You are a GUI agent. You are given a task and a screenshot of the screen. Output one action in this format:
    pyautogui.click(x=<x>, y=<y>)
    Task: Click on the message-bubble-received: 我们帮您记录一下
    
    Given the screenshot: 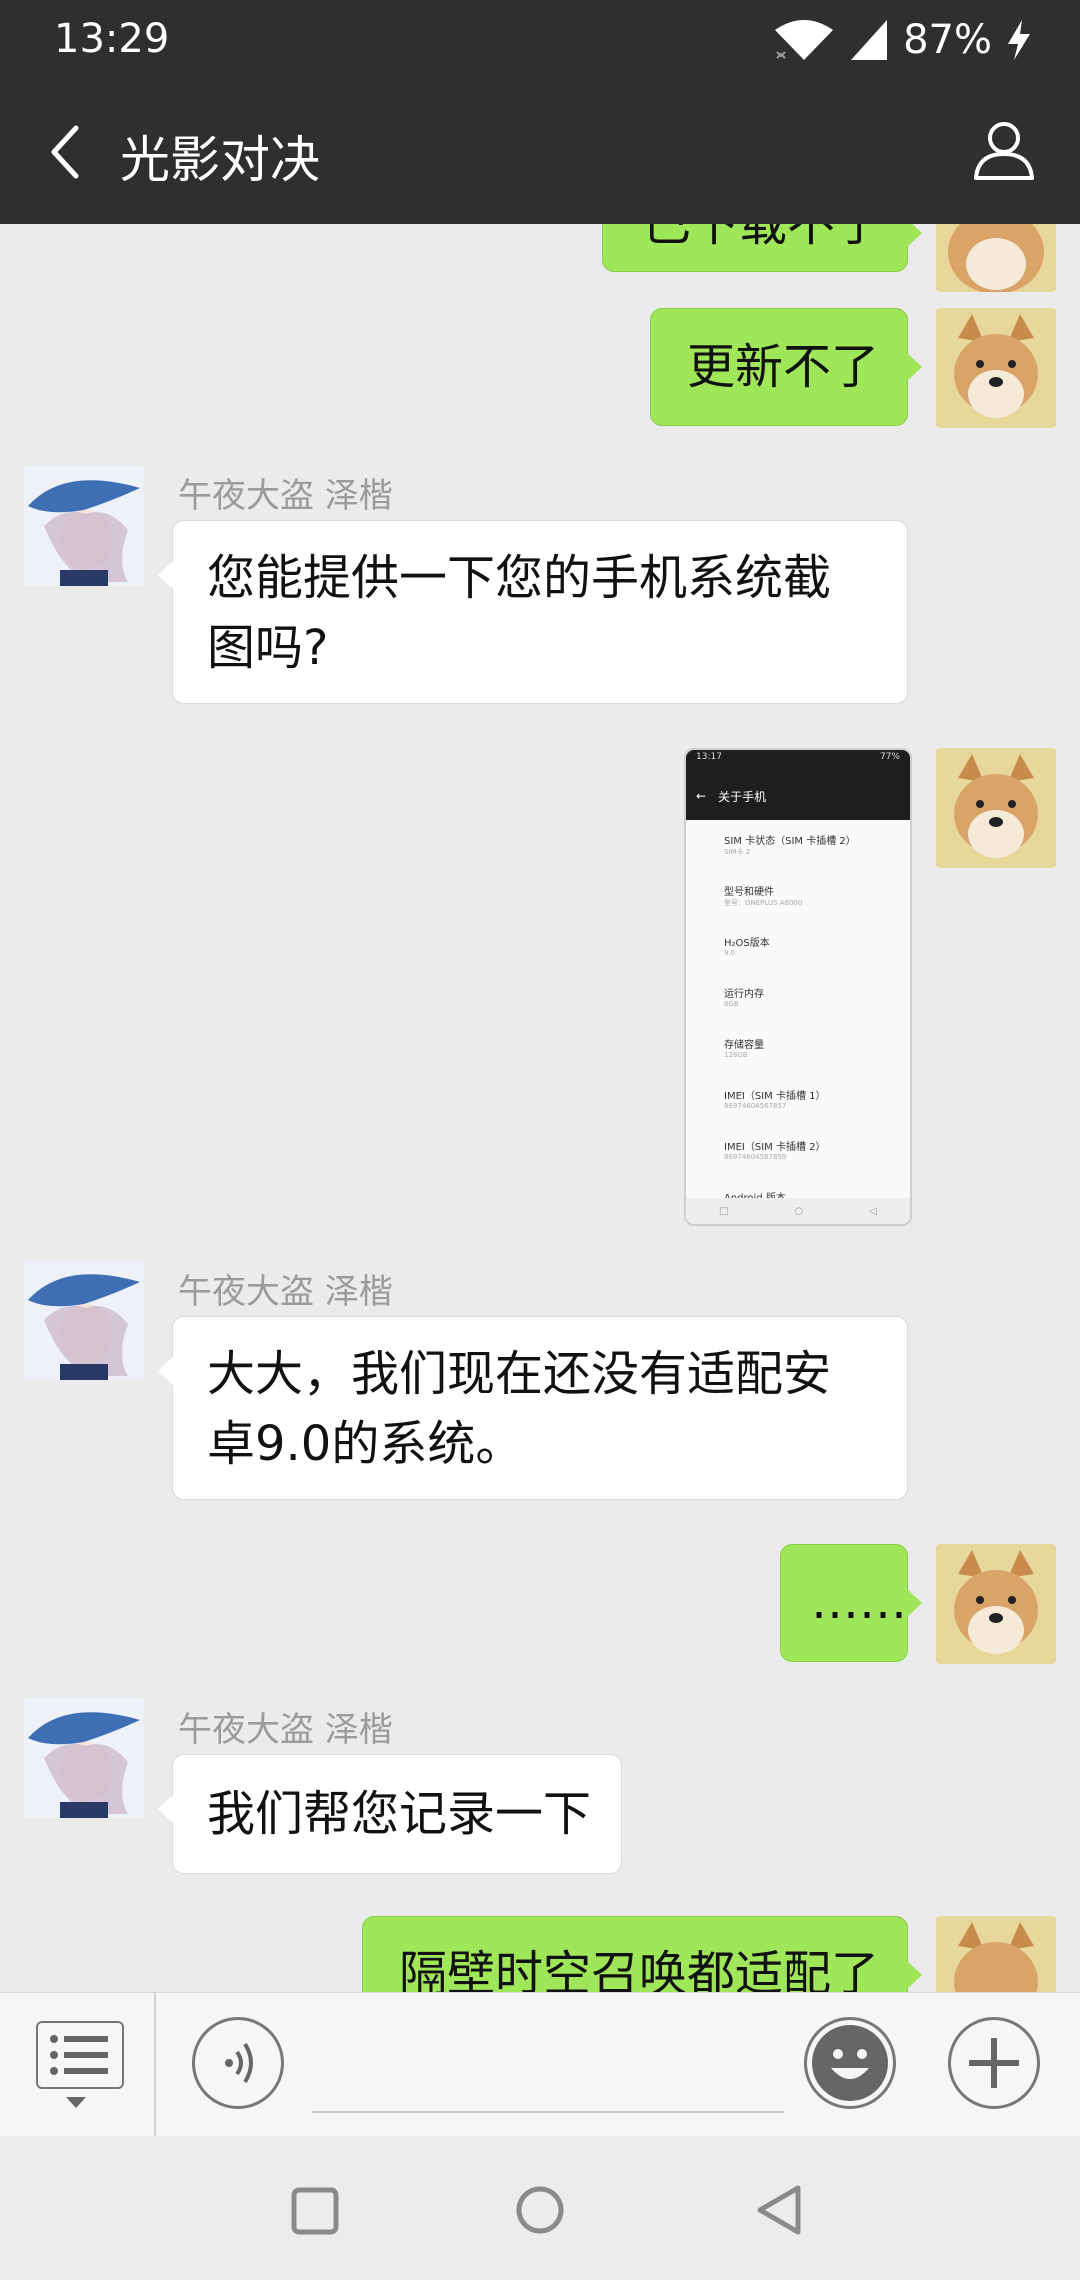 What is the action you would take?
    pyautogui.click(x=390, y=1814)
    